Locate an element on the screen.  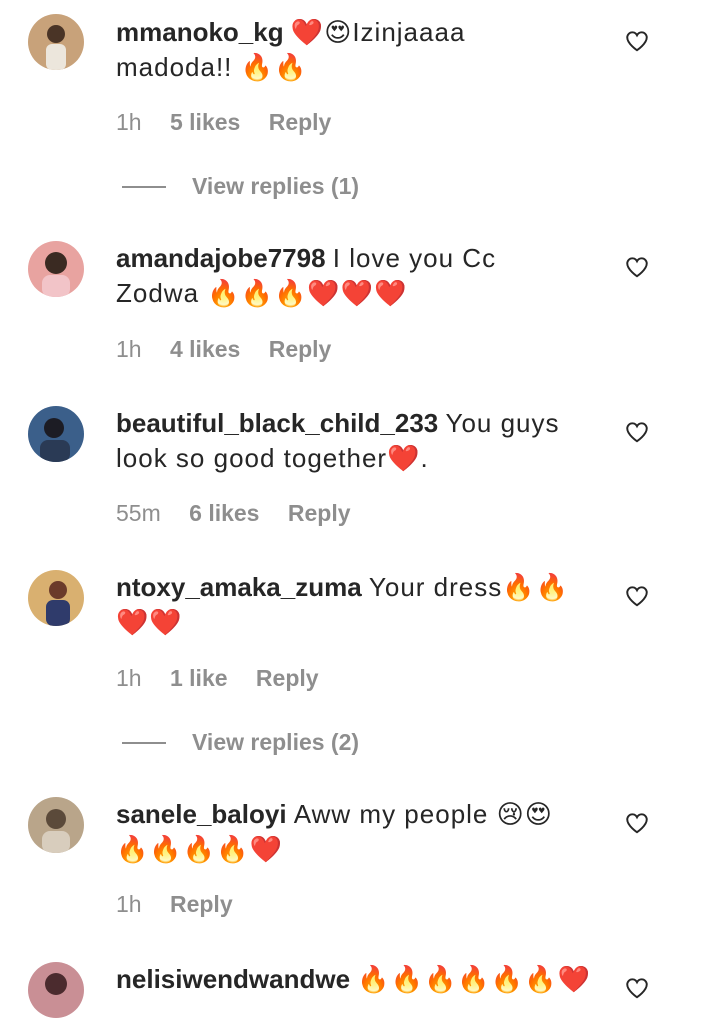
comment-username: beautiful_black_child_233 is located at coordinates (277, 423).